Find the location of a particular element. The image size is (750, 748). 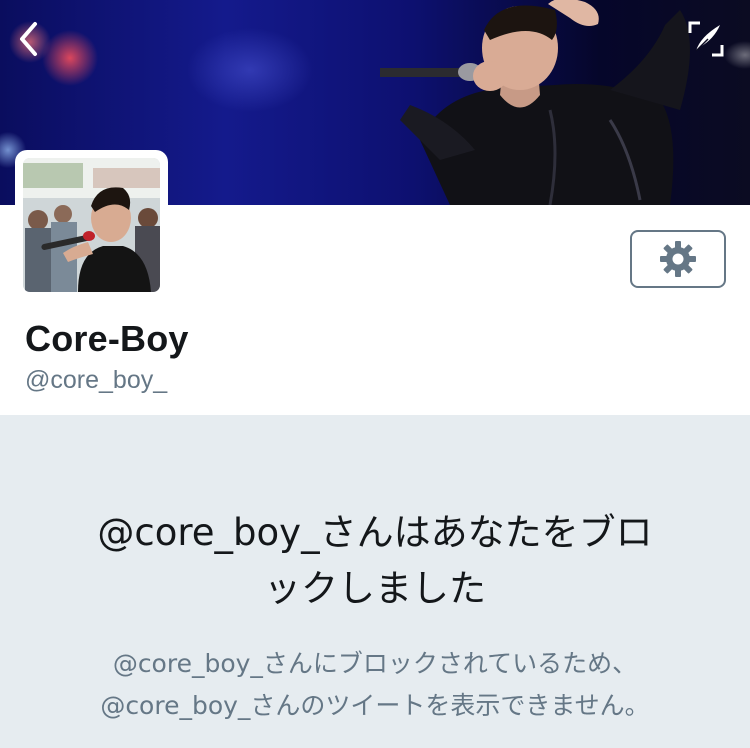

avatar-frame is located at coordinates (91, 225).